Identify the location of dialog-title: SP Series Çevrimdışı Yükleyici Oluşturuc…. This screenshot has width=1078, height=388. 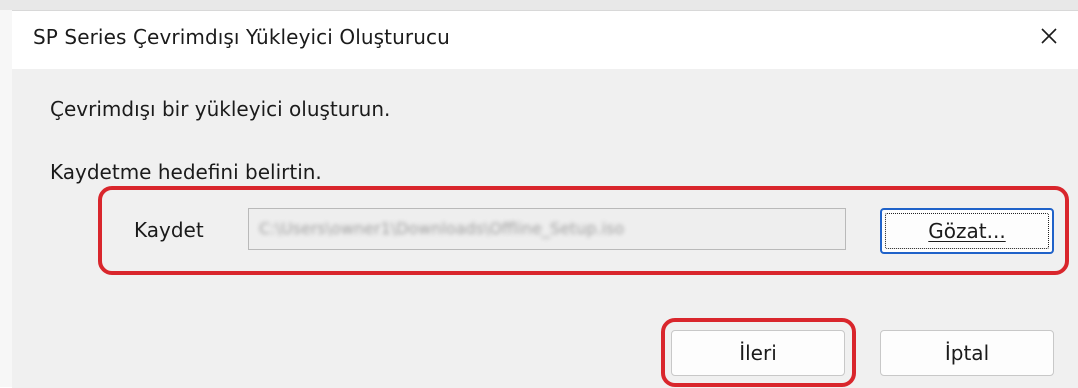
(241, 37).